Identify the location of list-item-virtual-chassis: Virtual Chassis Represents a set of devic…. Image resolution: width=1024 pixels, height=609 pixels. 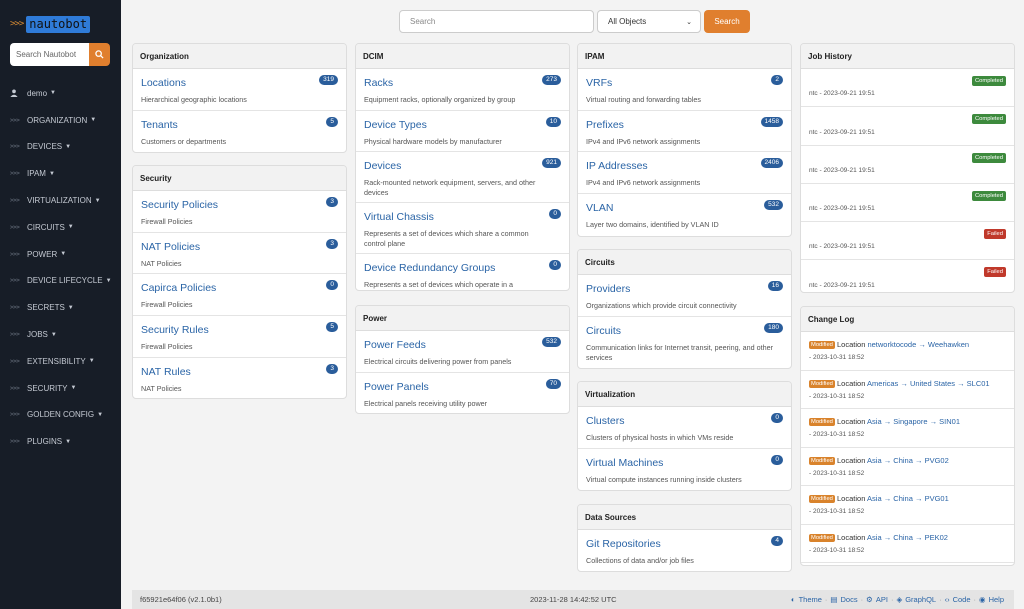
(462, 229).